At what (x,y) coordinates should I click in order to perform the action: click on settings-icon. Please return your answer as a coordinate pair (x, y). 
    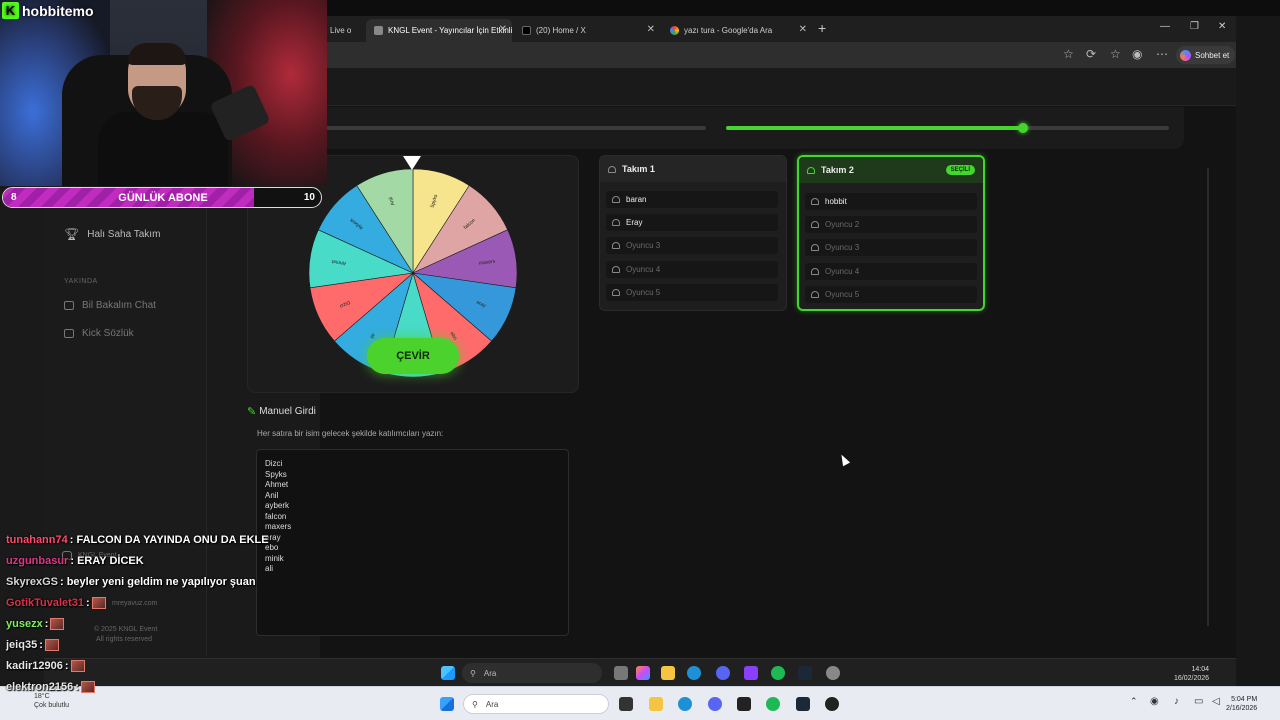
    Looking at the image, I should click on (833, 673).